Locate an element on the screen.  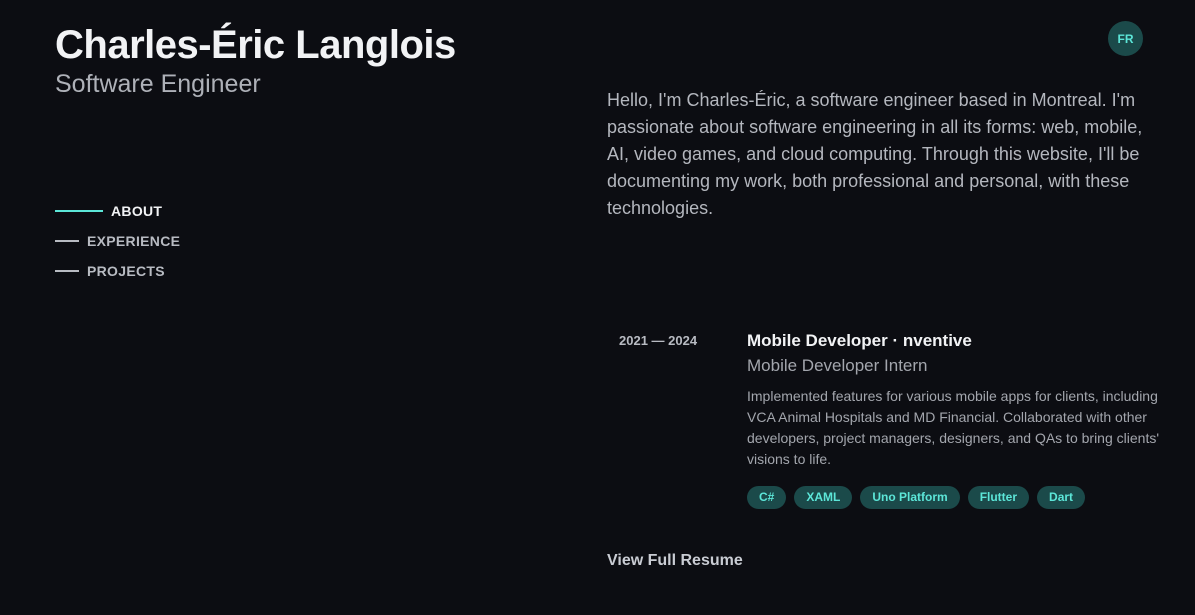
nav-item-label: PROJECTS is located at coordinates (126, 271).